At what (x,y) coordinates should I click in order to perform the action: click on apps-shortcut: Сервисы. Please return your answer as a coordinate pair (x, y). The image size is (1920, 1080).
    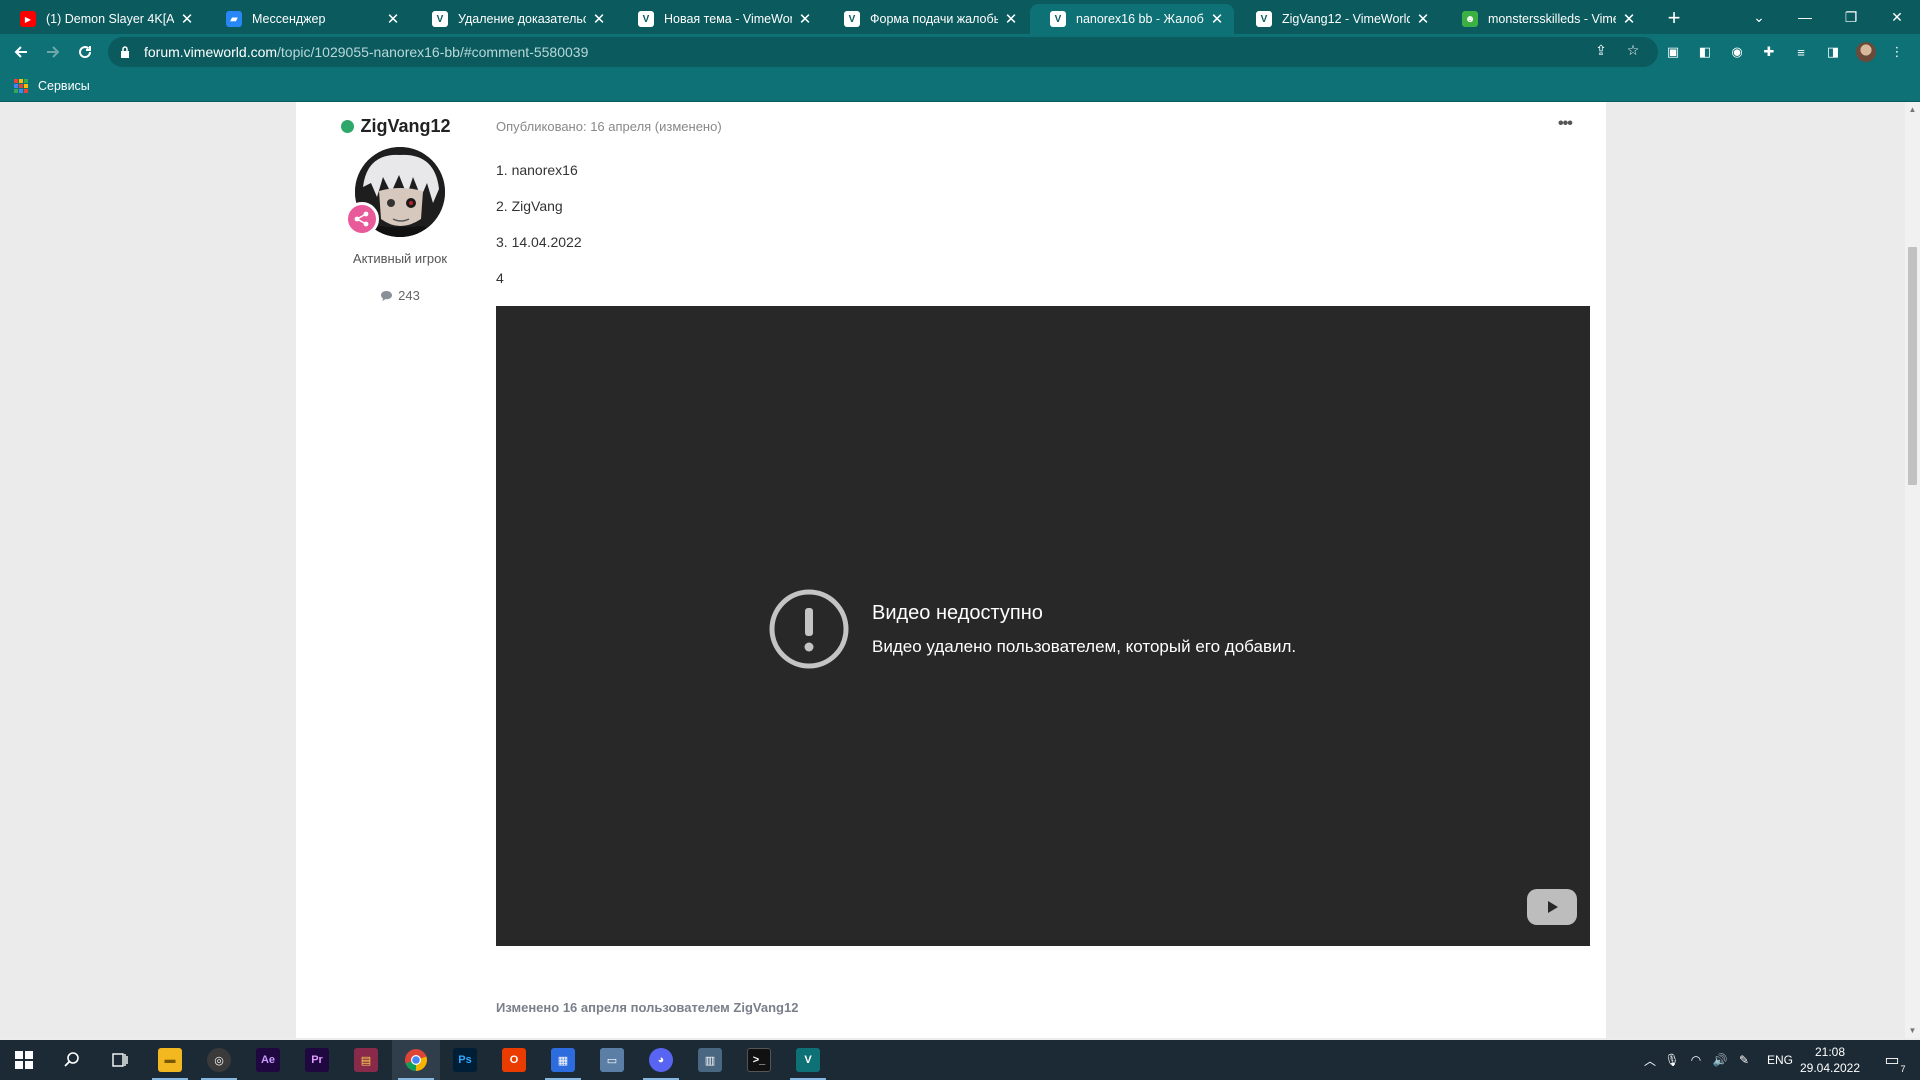
    Looking at the image, I should click on (52, 86).